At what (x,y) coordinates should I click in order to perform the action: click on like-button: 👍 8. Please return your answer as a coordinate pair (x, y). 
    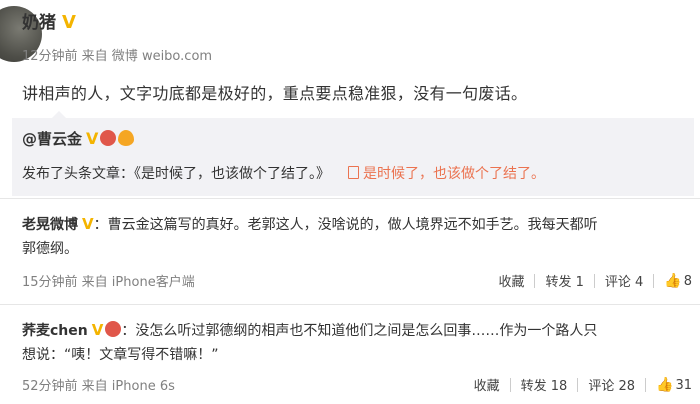
    Looking at the image, I should click on (678, 281).